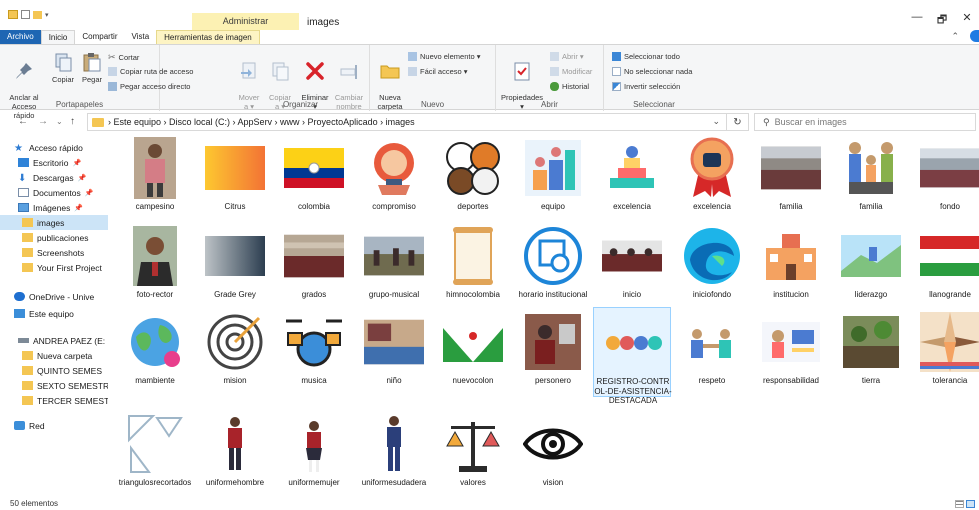 This screenshot has width=979, height=510. I want to click on photo-garden-icon, so click(871, 342).